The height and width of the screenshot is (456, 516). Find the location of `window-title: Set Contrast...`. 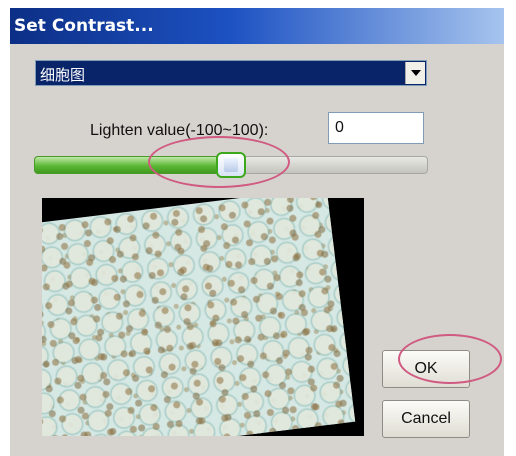

window-title: Set Contrast... is located at coordinates (84, 26).